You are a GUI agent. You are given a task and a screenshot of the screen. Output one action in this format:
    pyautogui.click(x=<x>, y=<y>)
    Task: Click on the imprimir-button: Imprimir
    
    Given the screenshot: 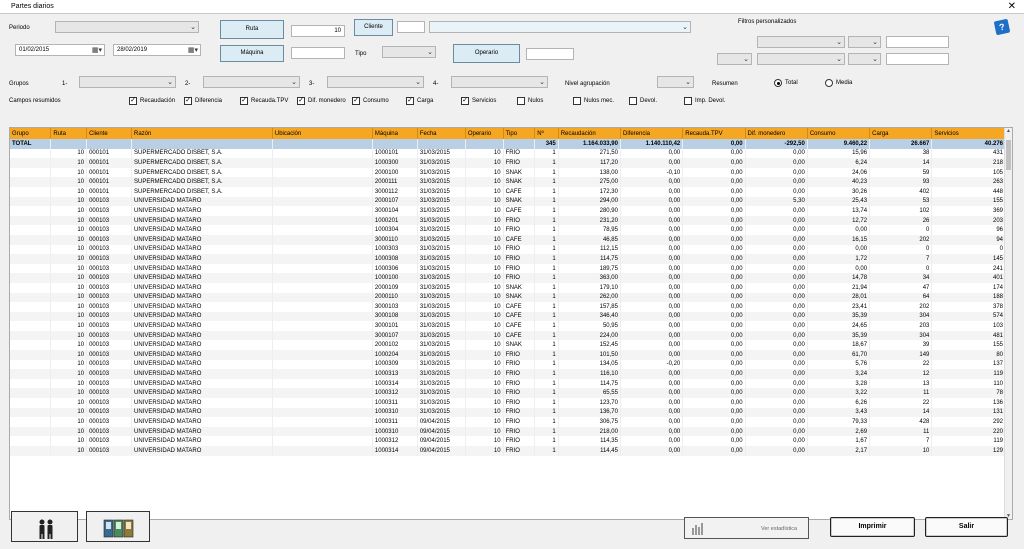 What is the action you would take?
    pyautogui.click(x=872, y=527)
    